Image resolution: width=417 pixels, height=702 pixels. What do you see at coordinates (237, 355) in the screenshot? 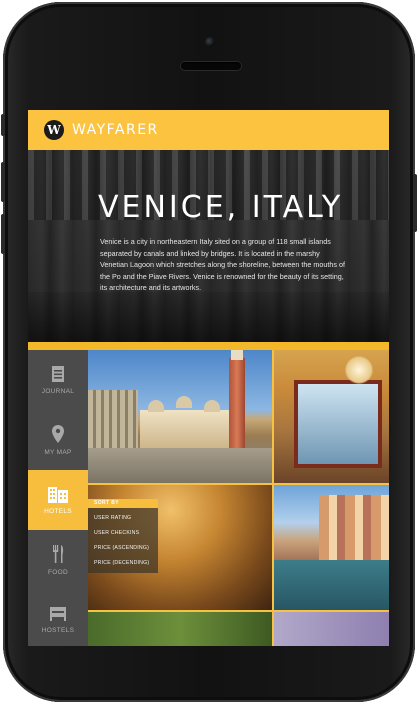
I see `photo-campanile-top` at bounding box center [237, 355].